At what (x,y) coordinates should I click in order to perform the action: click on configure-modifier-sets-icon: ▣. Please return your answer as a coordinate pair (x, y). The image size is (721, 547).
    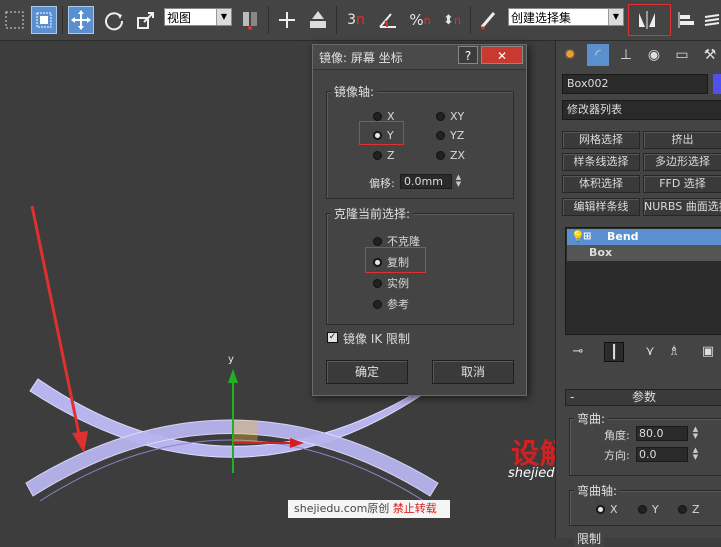
    Looking at the image, I should click on (708, 352).